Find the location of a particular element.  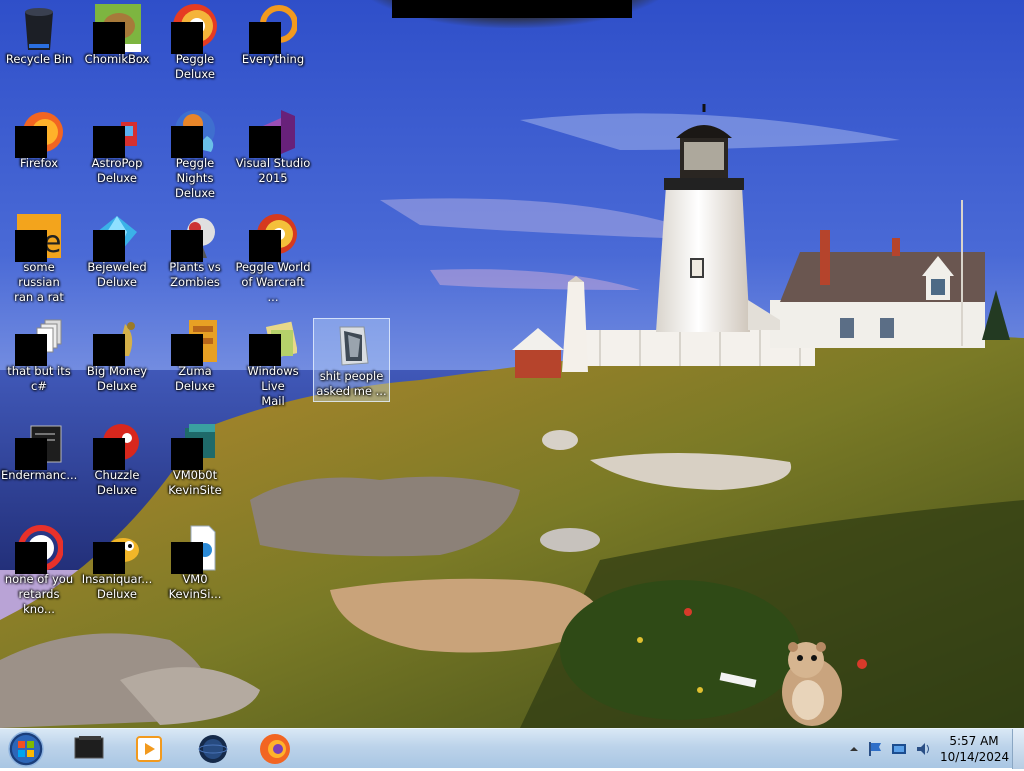

icon-label: Plants vs Zombies is located at coordinates (195, 274).